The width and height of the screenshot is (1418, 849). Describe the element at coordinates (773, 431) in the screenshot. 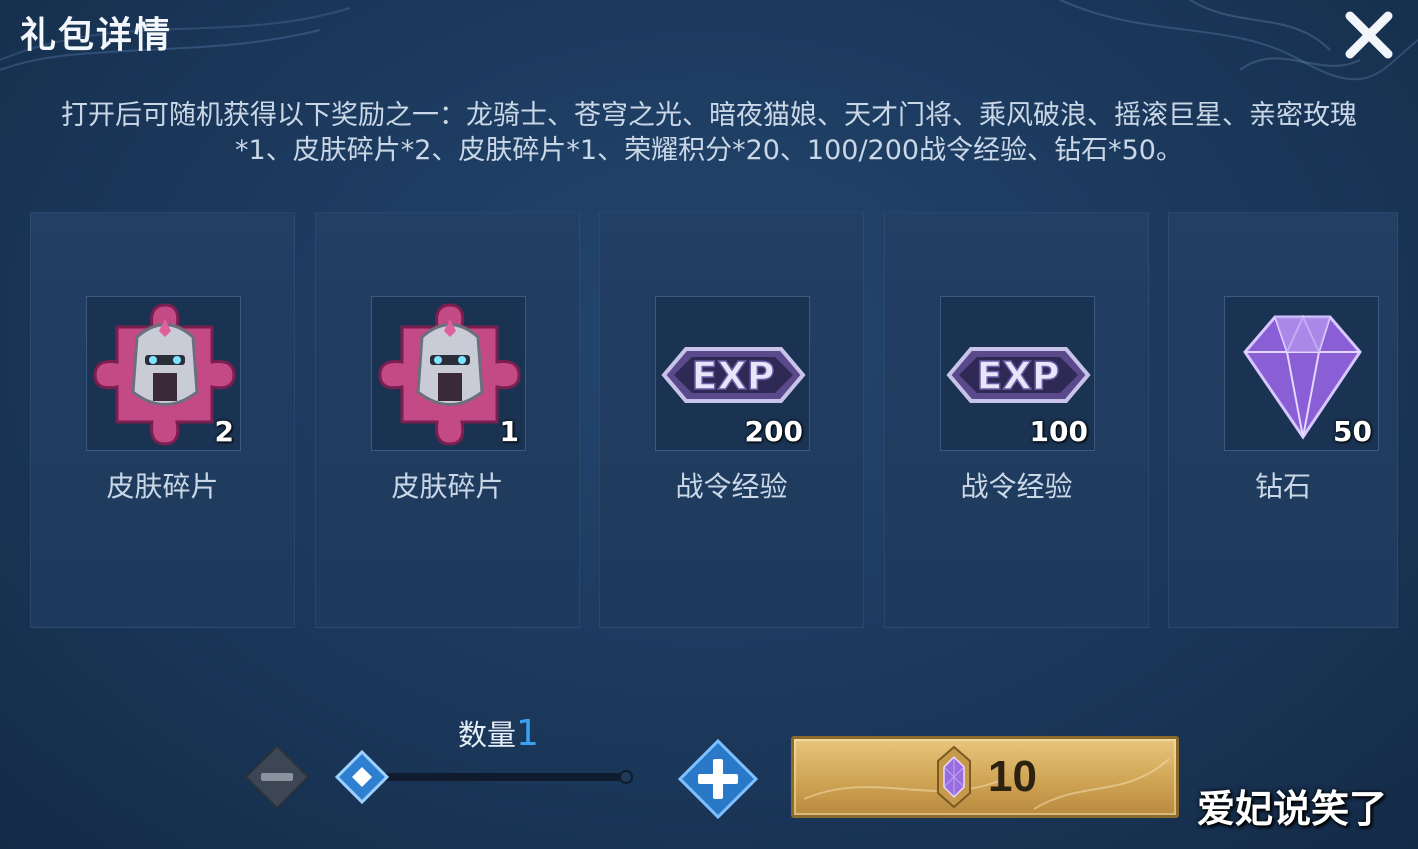

I see `reward-count: 200` at that location.